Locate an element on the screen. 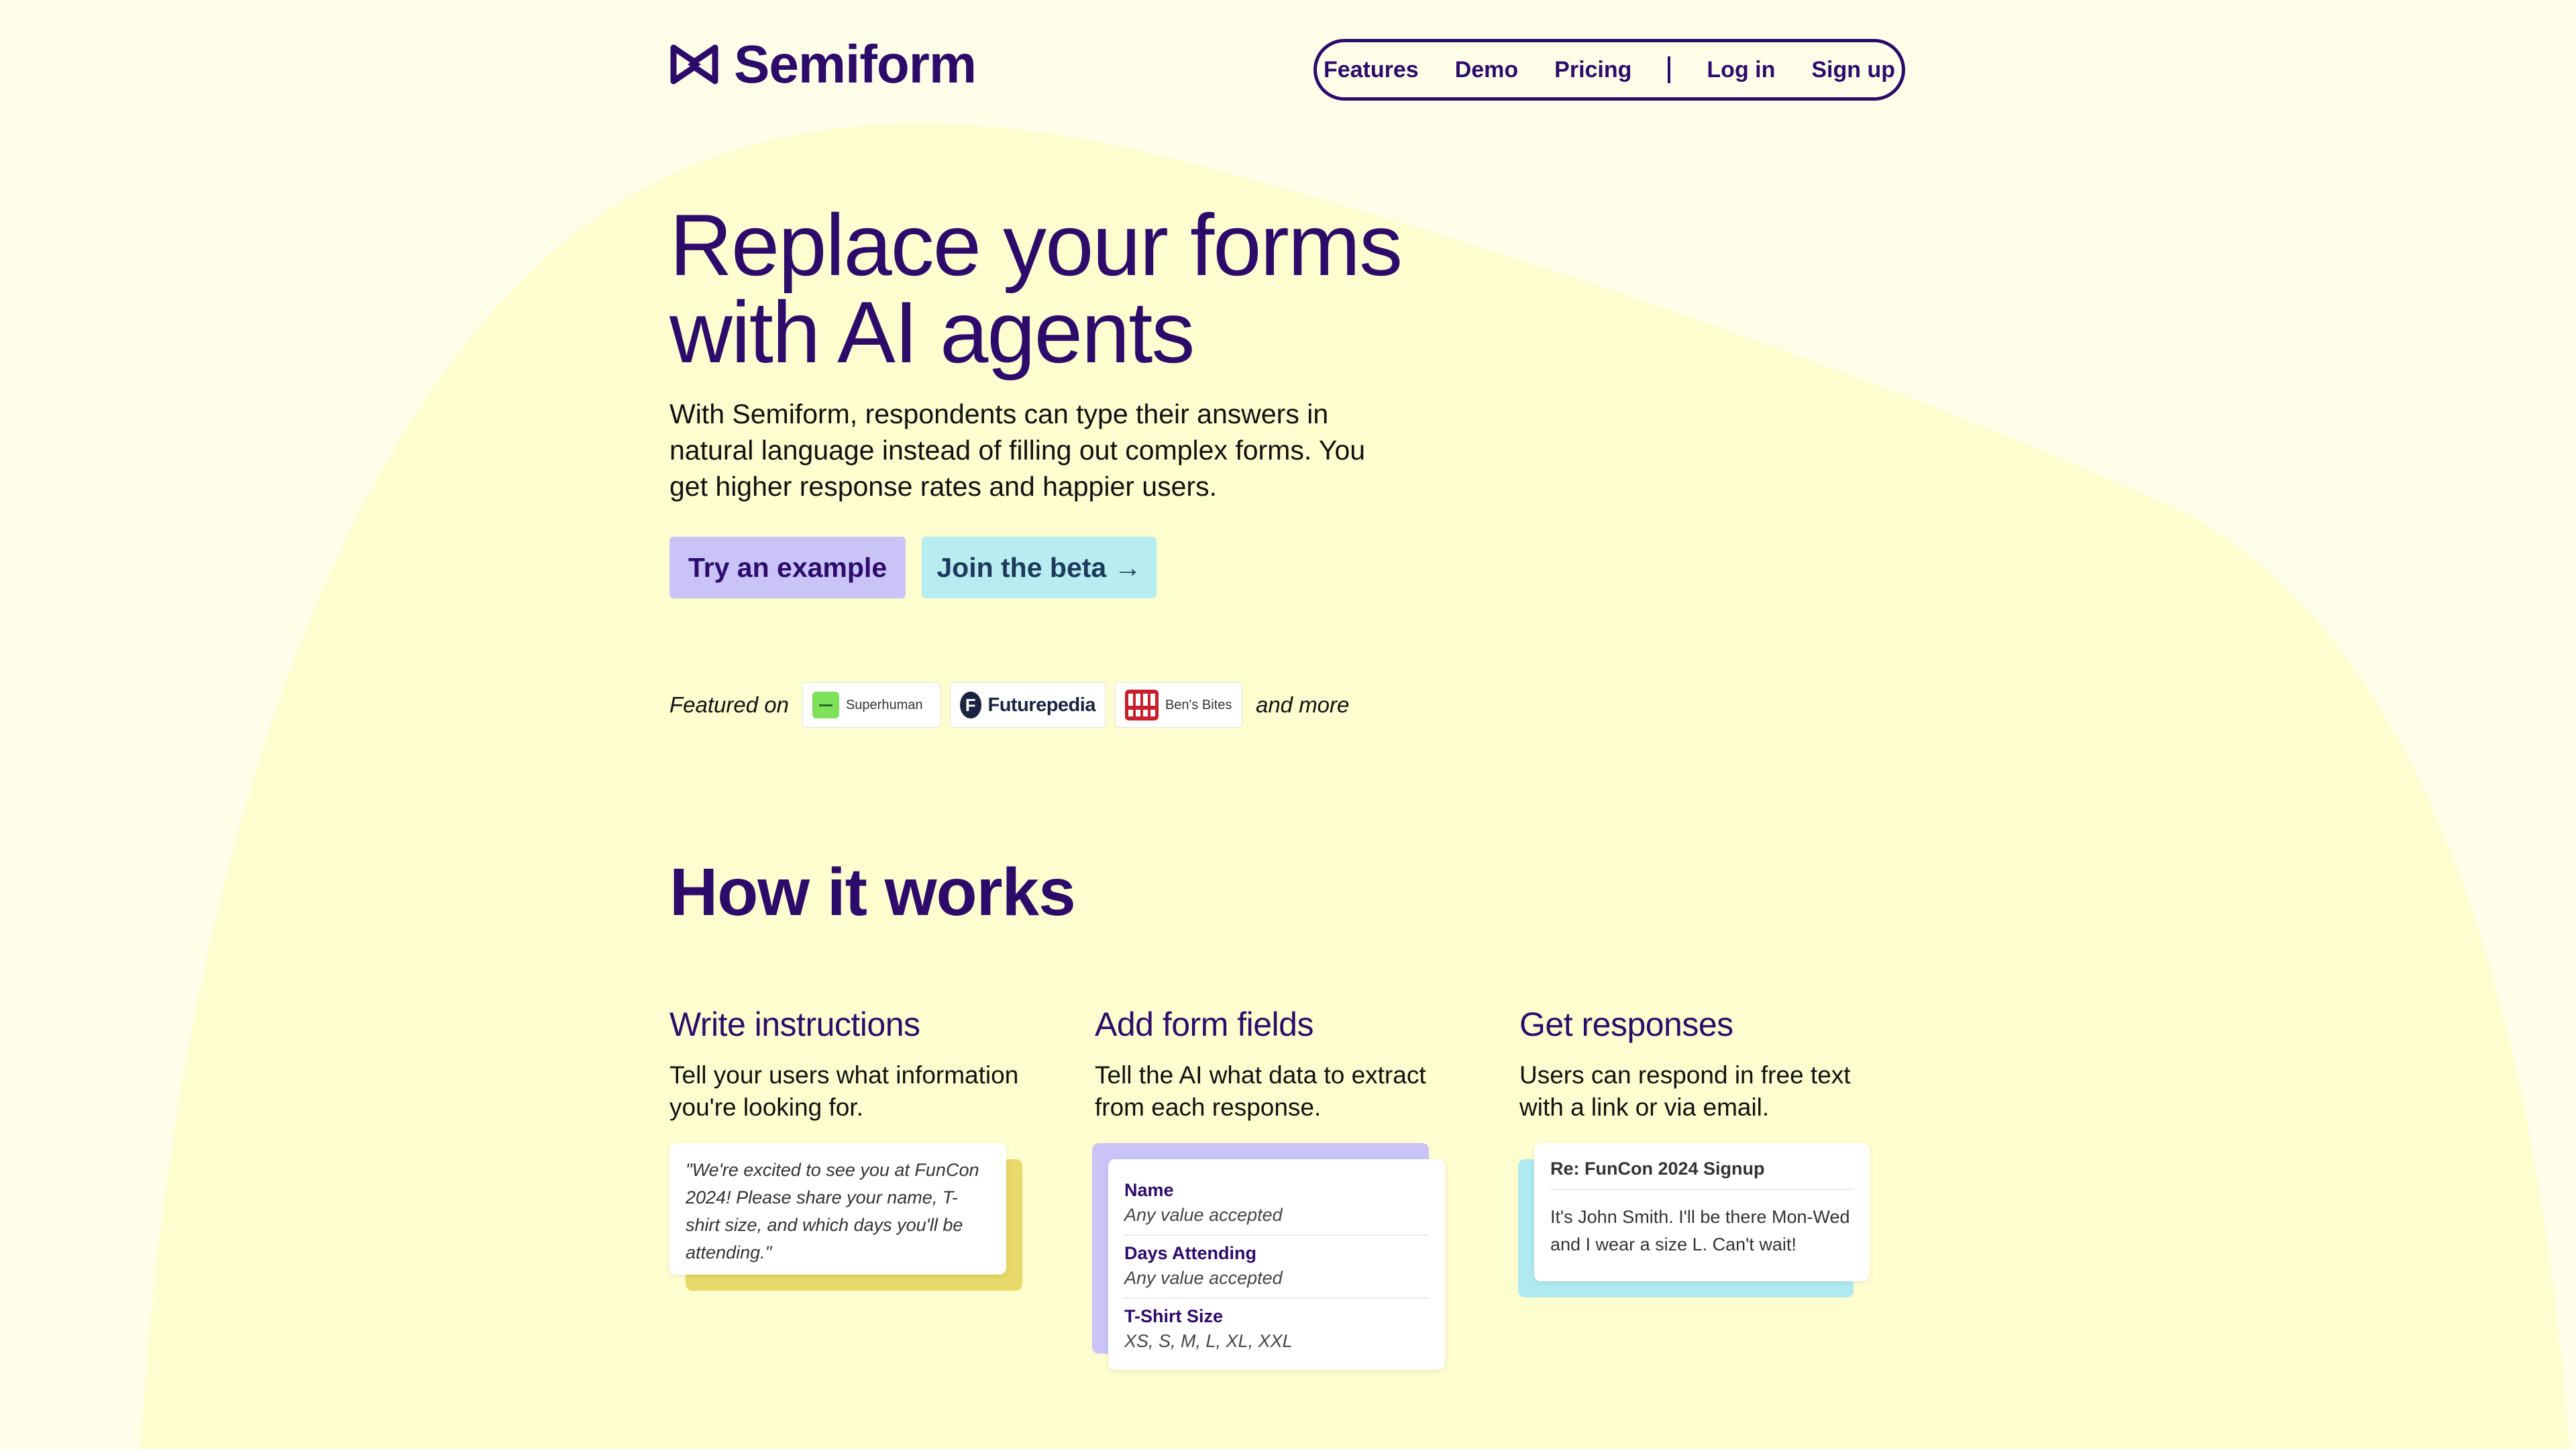  featured-label: Featured on is located at coordinates (729, 704).